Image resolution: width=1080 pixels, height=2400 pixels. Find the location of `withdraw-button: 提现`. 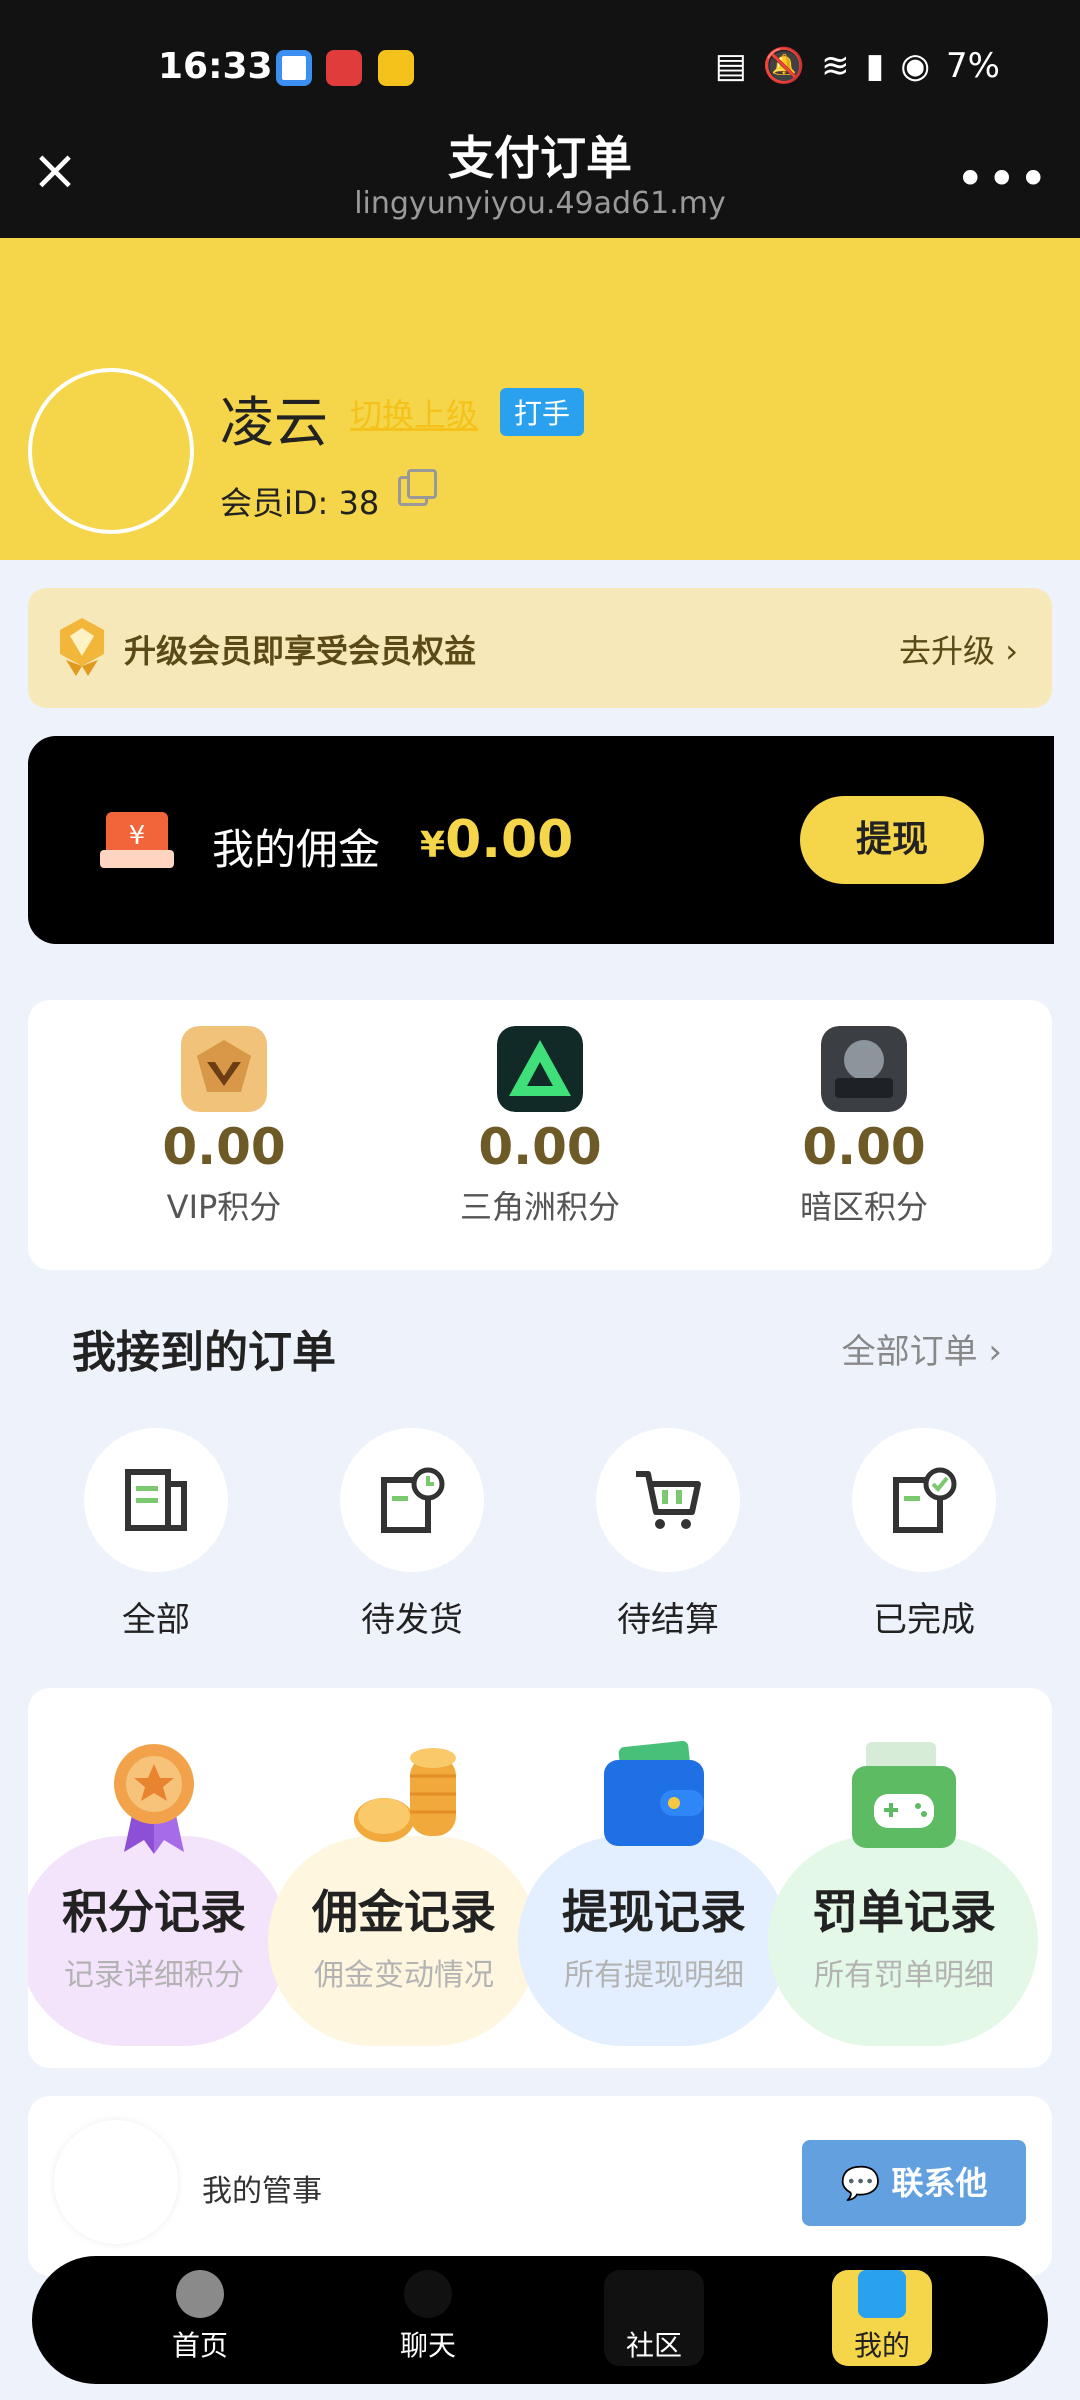

withdraw-button: 提现 is located at coordinates (892, 840).